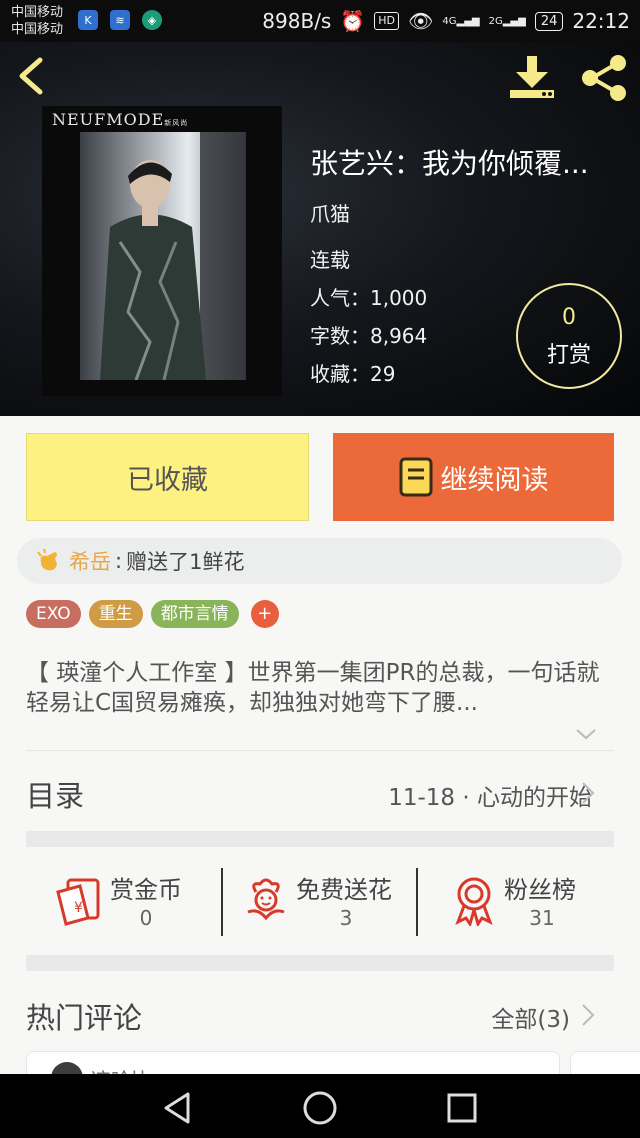  I want to click on book-icon, so click(415, 477).